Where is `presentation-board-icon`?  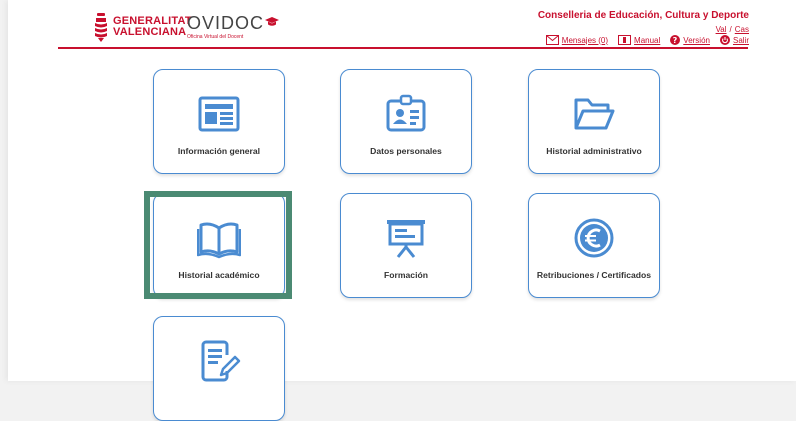 presentation-board-icon is located at coordinates (406, 239).